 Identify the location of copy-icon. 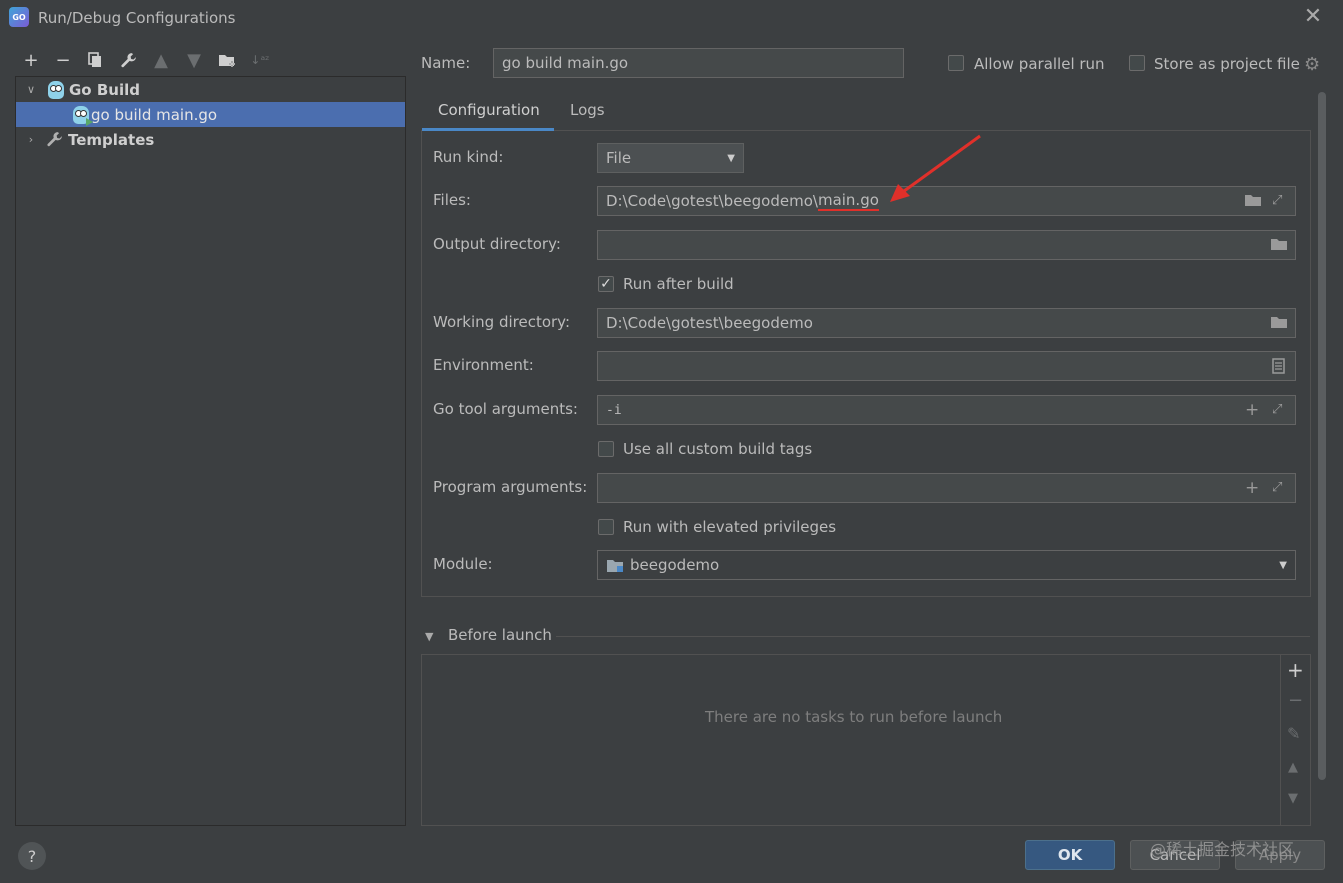
(95, 60).